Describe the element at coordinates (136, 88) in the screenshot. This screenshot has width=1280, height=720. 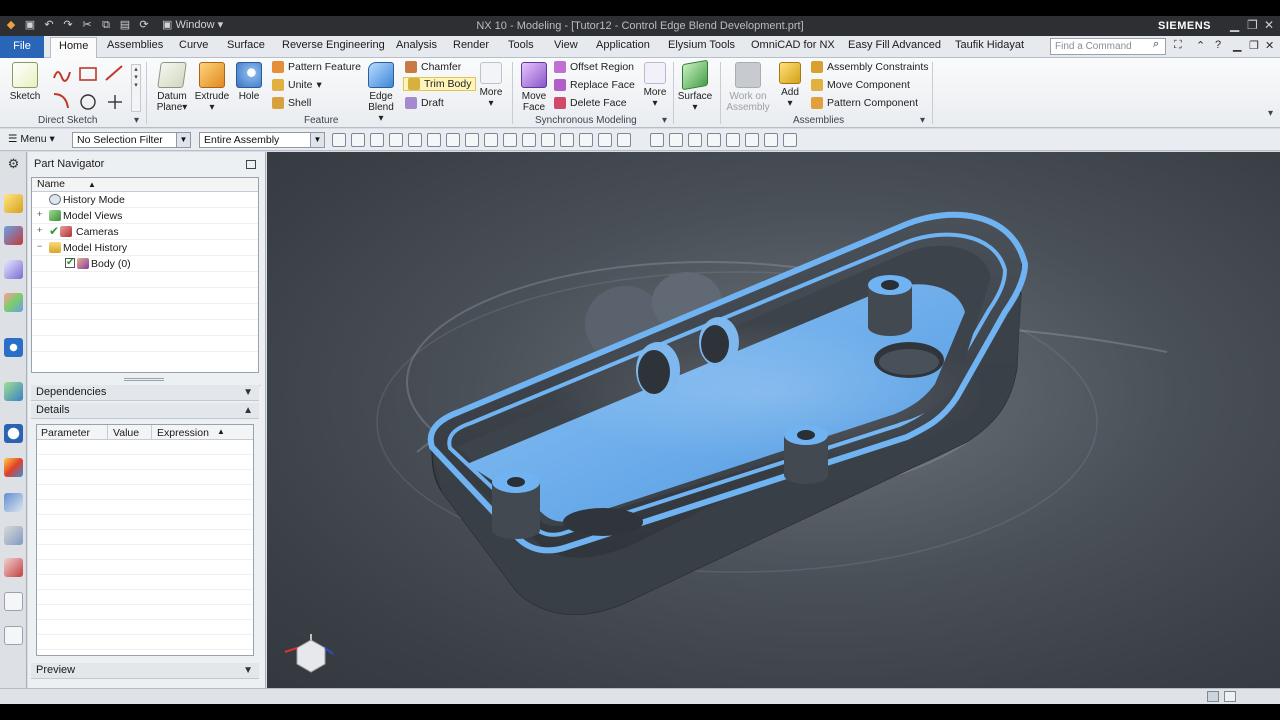
I see `sketch-gallery-scroll: ▴ ▾ ▾` at that location.